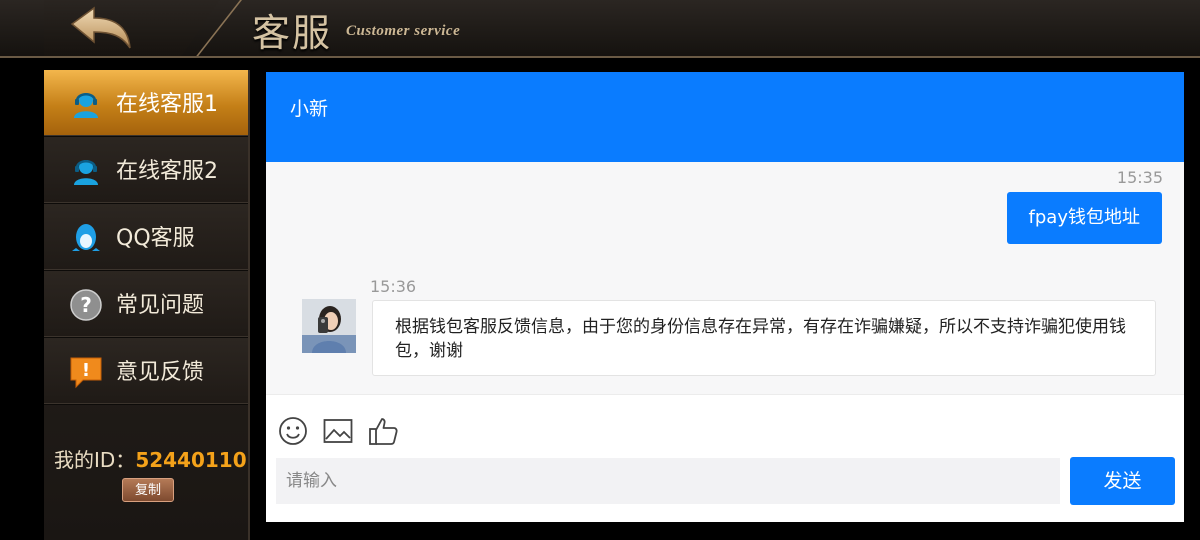 The width and height of the screenshot is (1200, 540). I want to click on message-timestamp: 15:35, so click(1139, 177).